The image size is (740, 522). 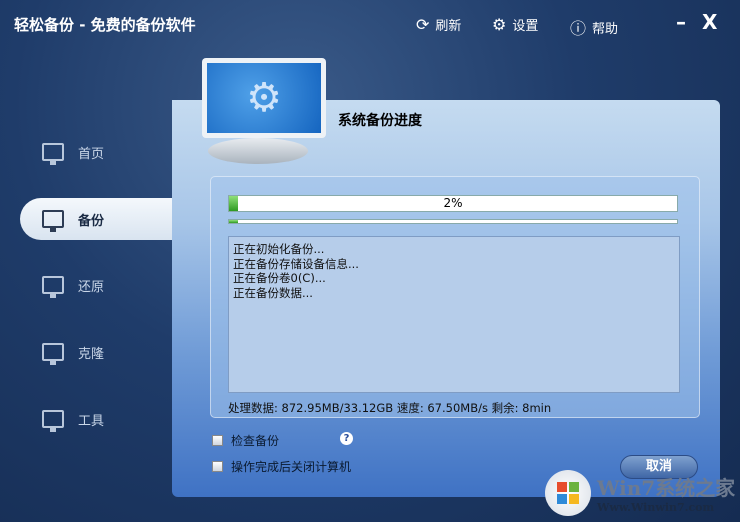 I want to click on sidebar-item-clone: 克隆, so click(x=96, y=352).